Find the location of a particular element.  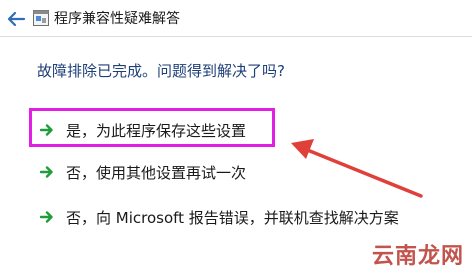

option-label: 是，为此程序保存这些设置 is located at coordinates (156, 130).